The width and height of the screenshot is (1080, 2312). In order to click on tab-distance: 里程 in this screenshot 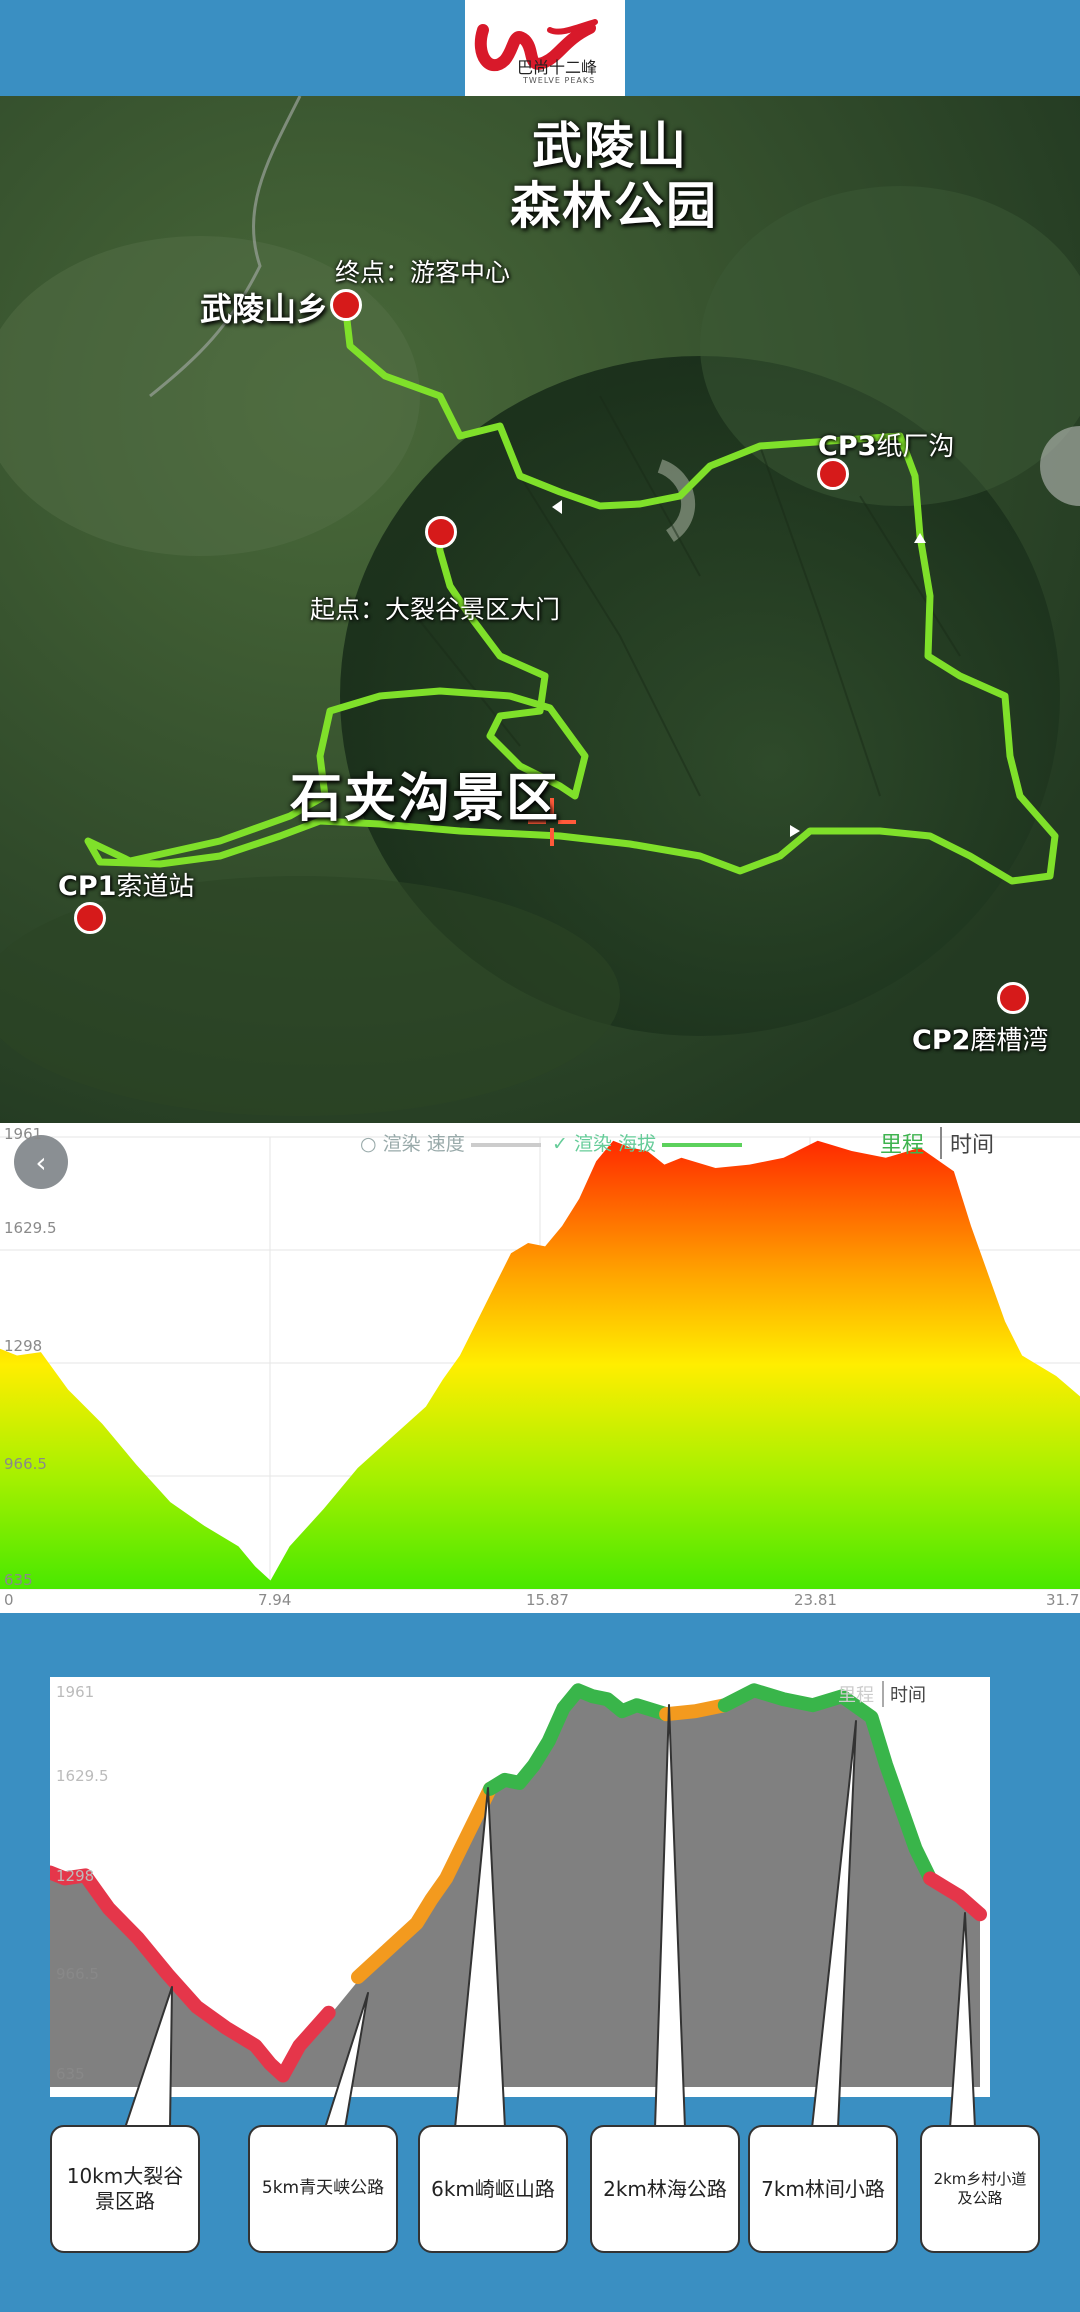, I will do `click(902, 1143)`.